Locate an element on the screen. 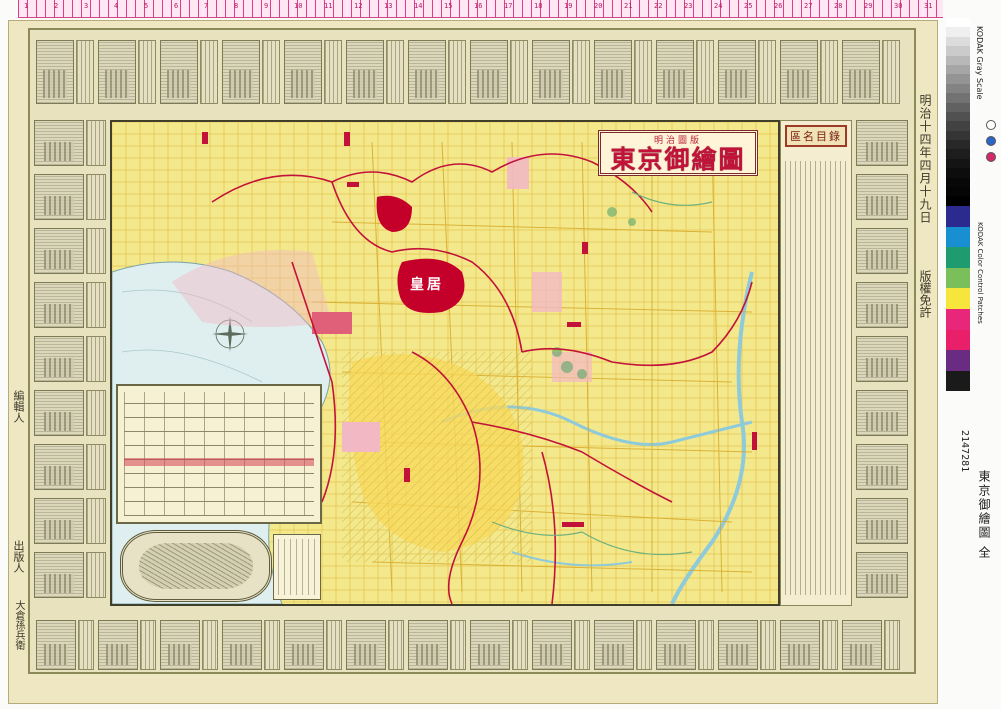 This screenshot has width=1001, height=709. palace-label: 皇居 is located at coordinates (427, 285).